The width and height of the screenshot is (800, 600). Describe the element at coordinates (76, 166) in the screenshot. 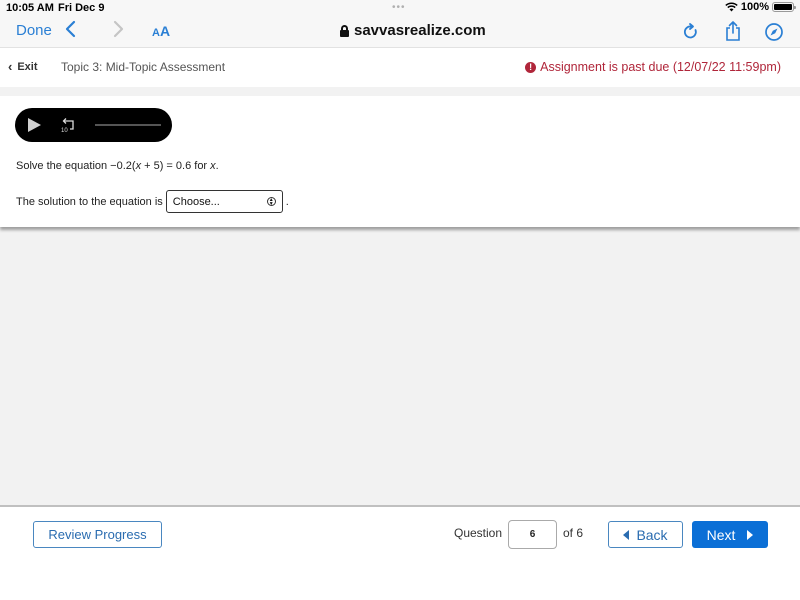

I see `prompt-text: Solve the equation −0.2(` at that location.